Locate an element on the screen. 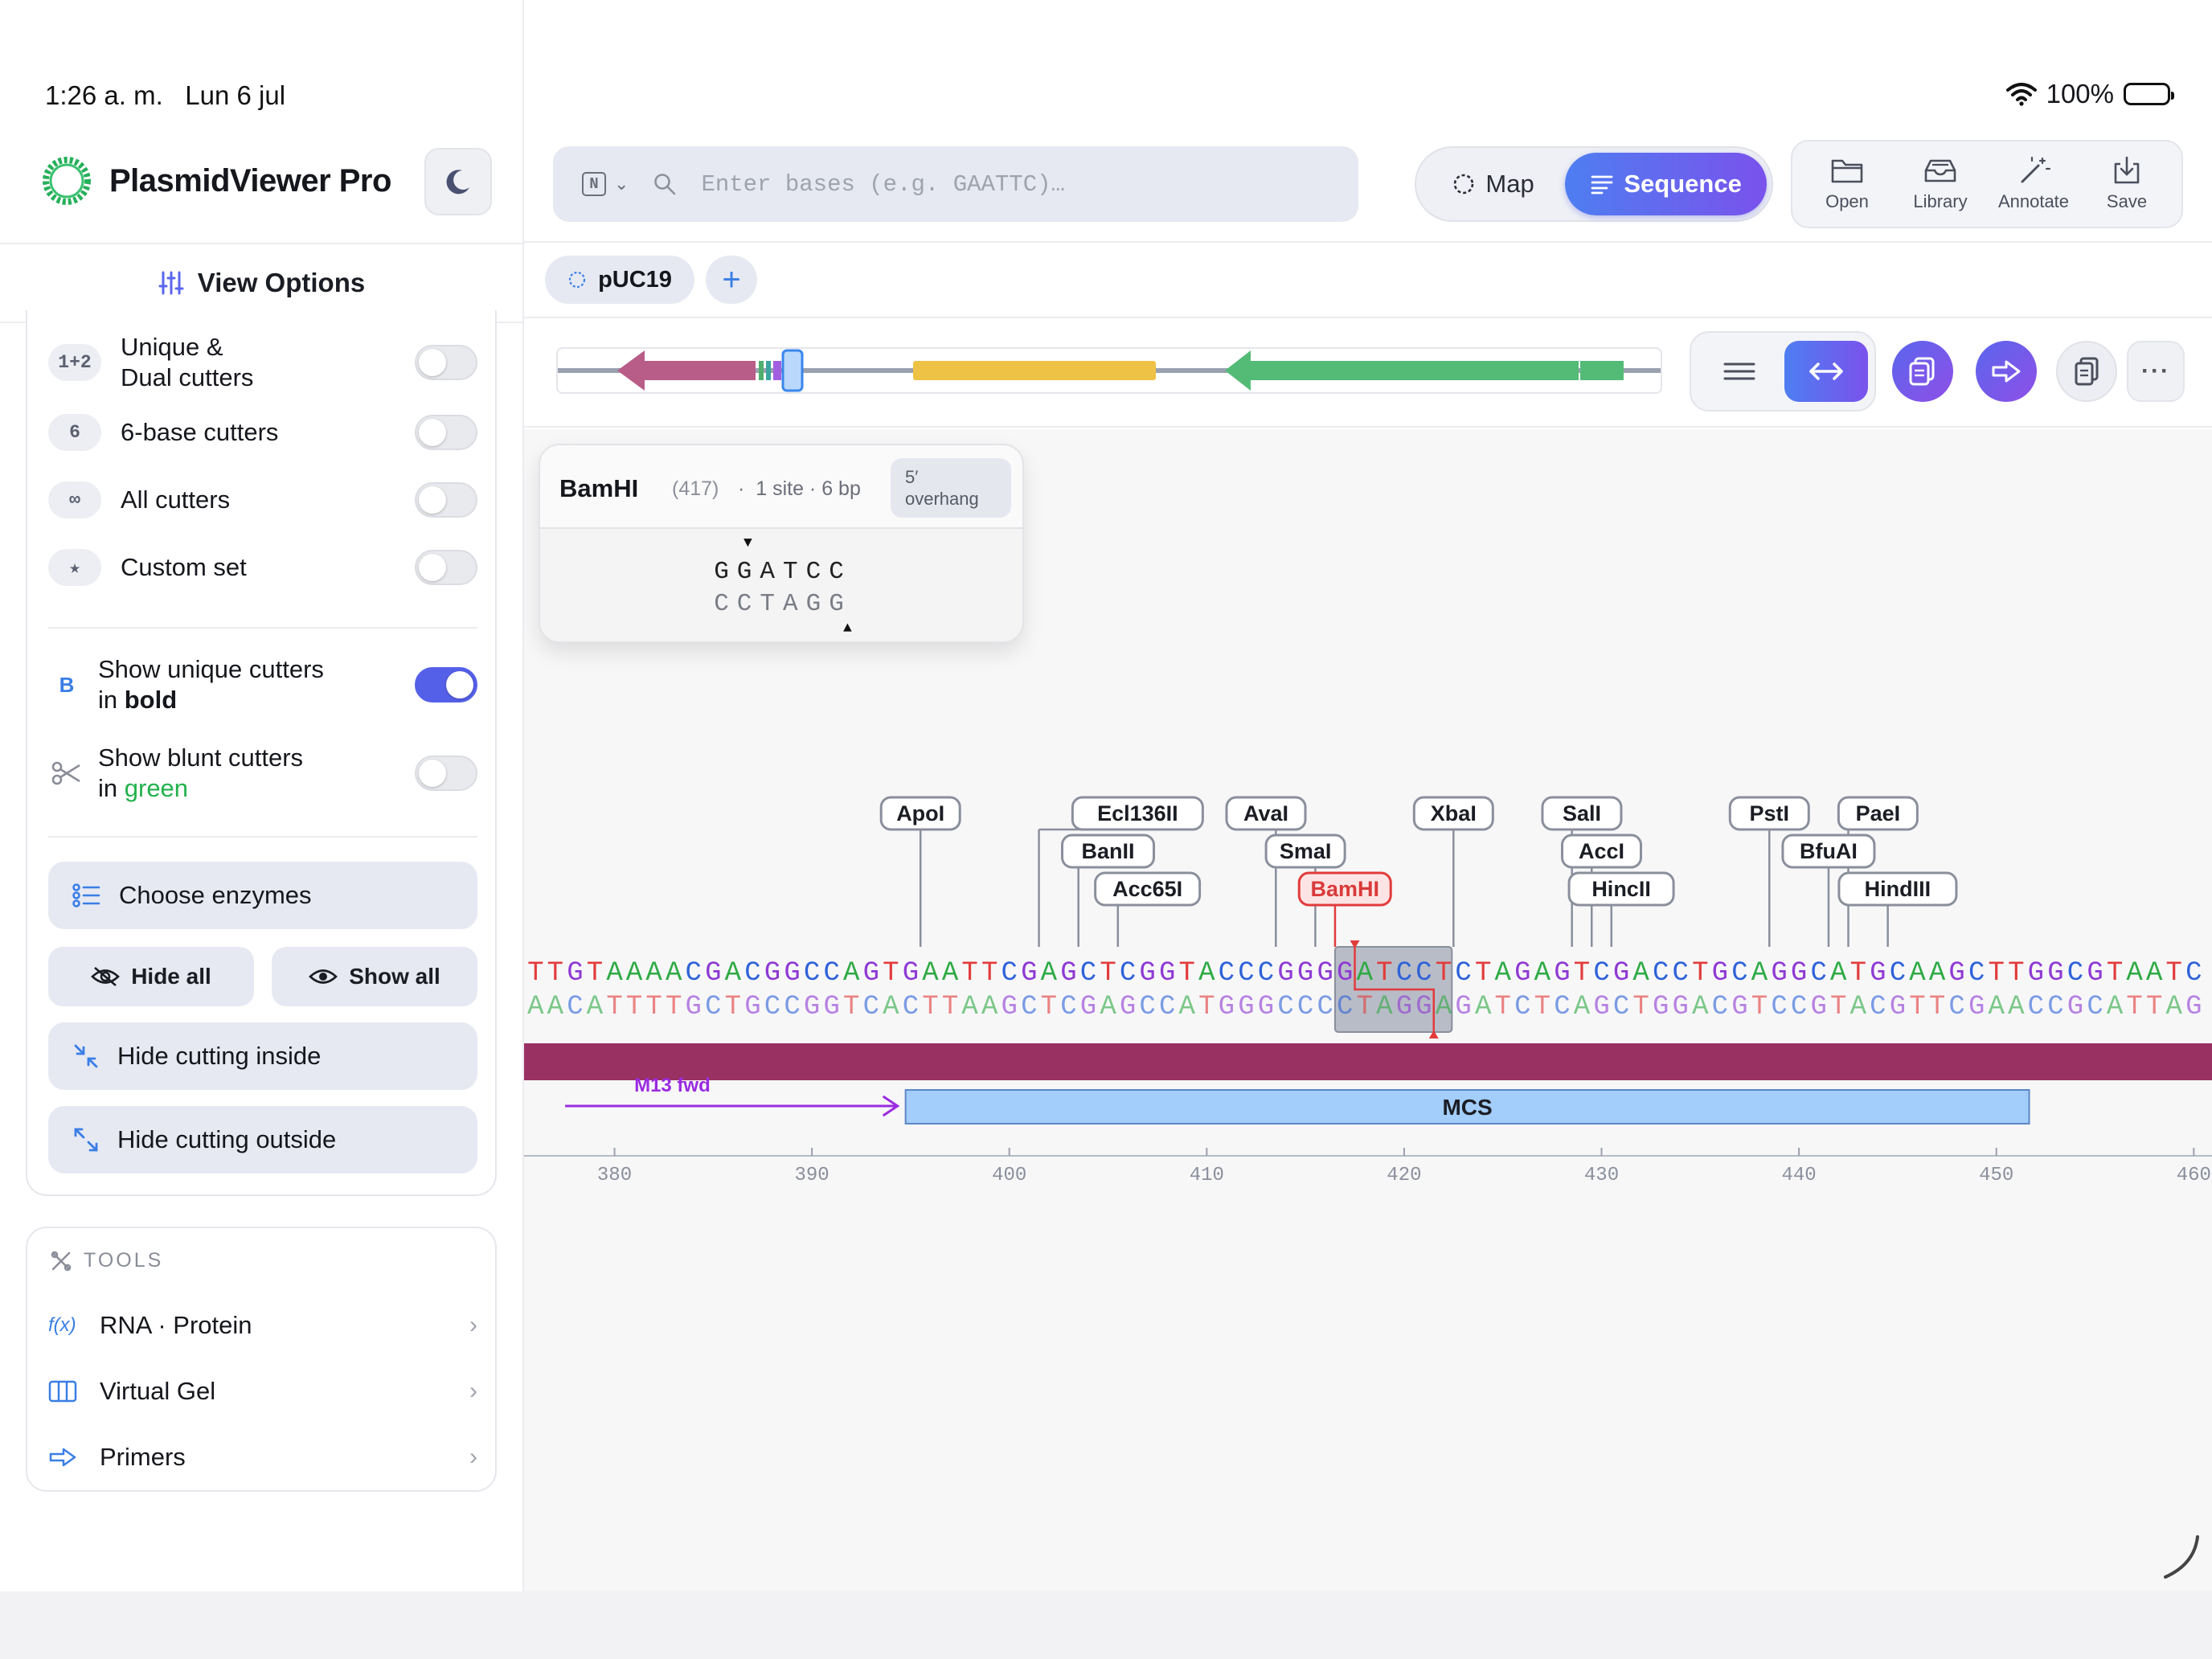  option-unique-bold: B Show unique cutters in bold is located at coordinates (262, 685).